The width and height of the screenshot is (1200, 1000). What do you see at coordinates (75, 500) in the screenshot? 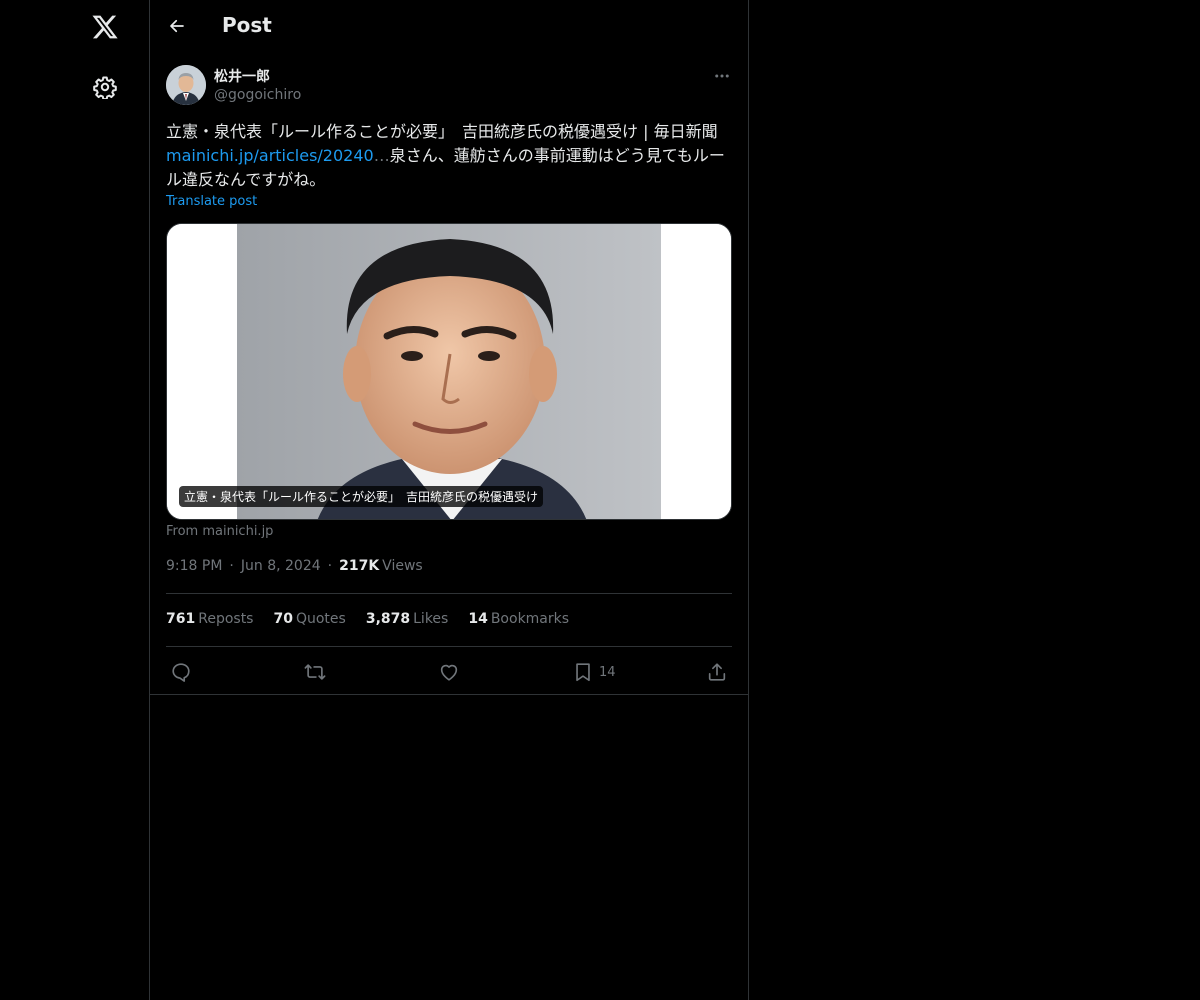
I see `left-nav` at bounding box center [75, 500].